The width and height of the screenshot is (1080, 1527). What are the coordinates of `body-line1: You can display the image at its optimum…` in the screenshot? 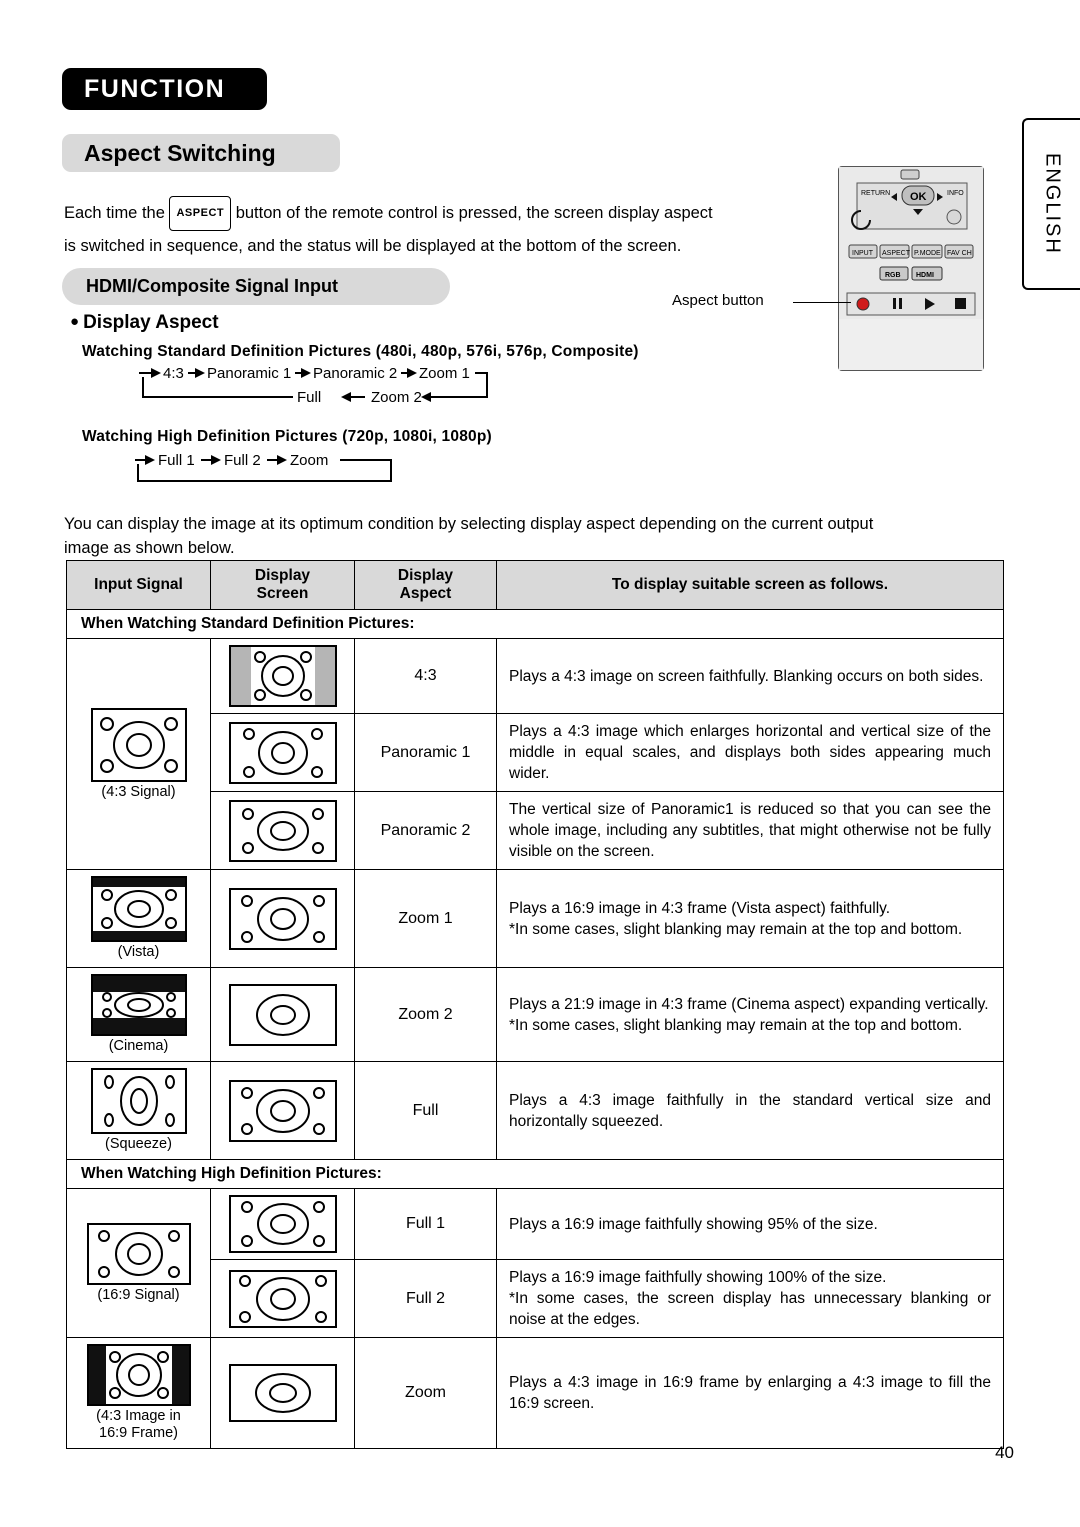 It's located at (469, 524).